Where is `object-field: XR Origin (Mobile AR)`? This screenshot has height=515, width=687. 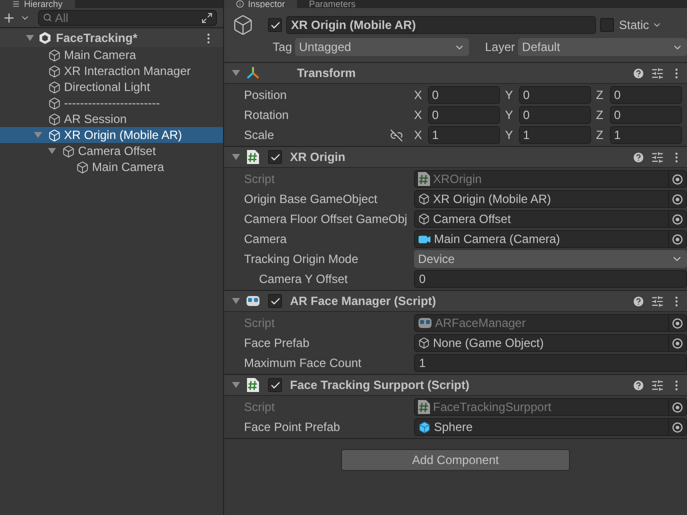 object-field: XR Origin (Mobile AR) is located at coordinates (550, 199).